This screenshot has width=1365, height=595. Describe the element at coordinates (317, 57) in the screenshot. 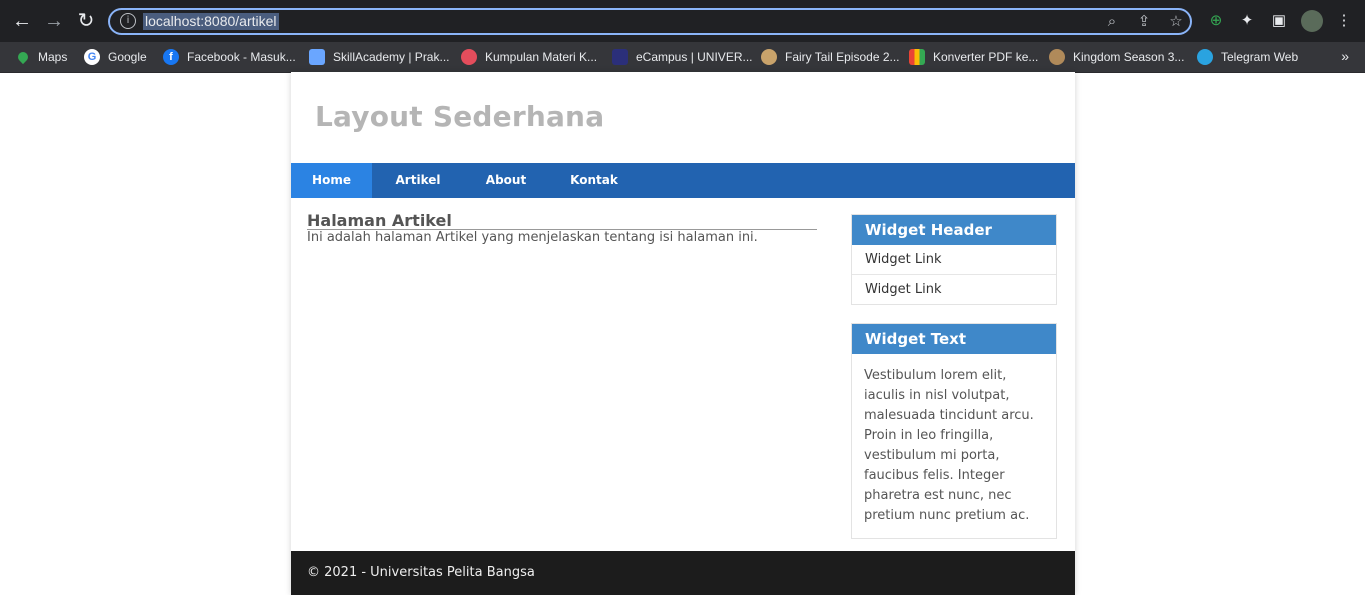

I see `skillacademy-icon` at that location.